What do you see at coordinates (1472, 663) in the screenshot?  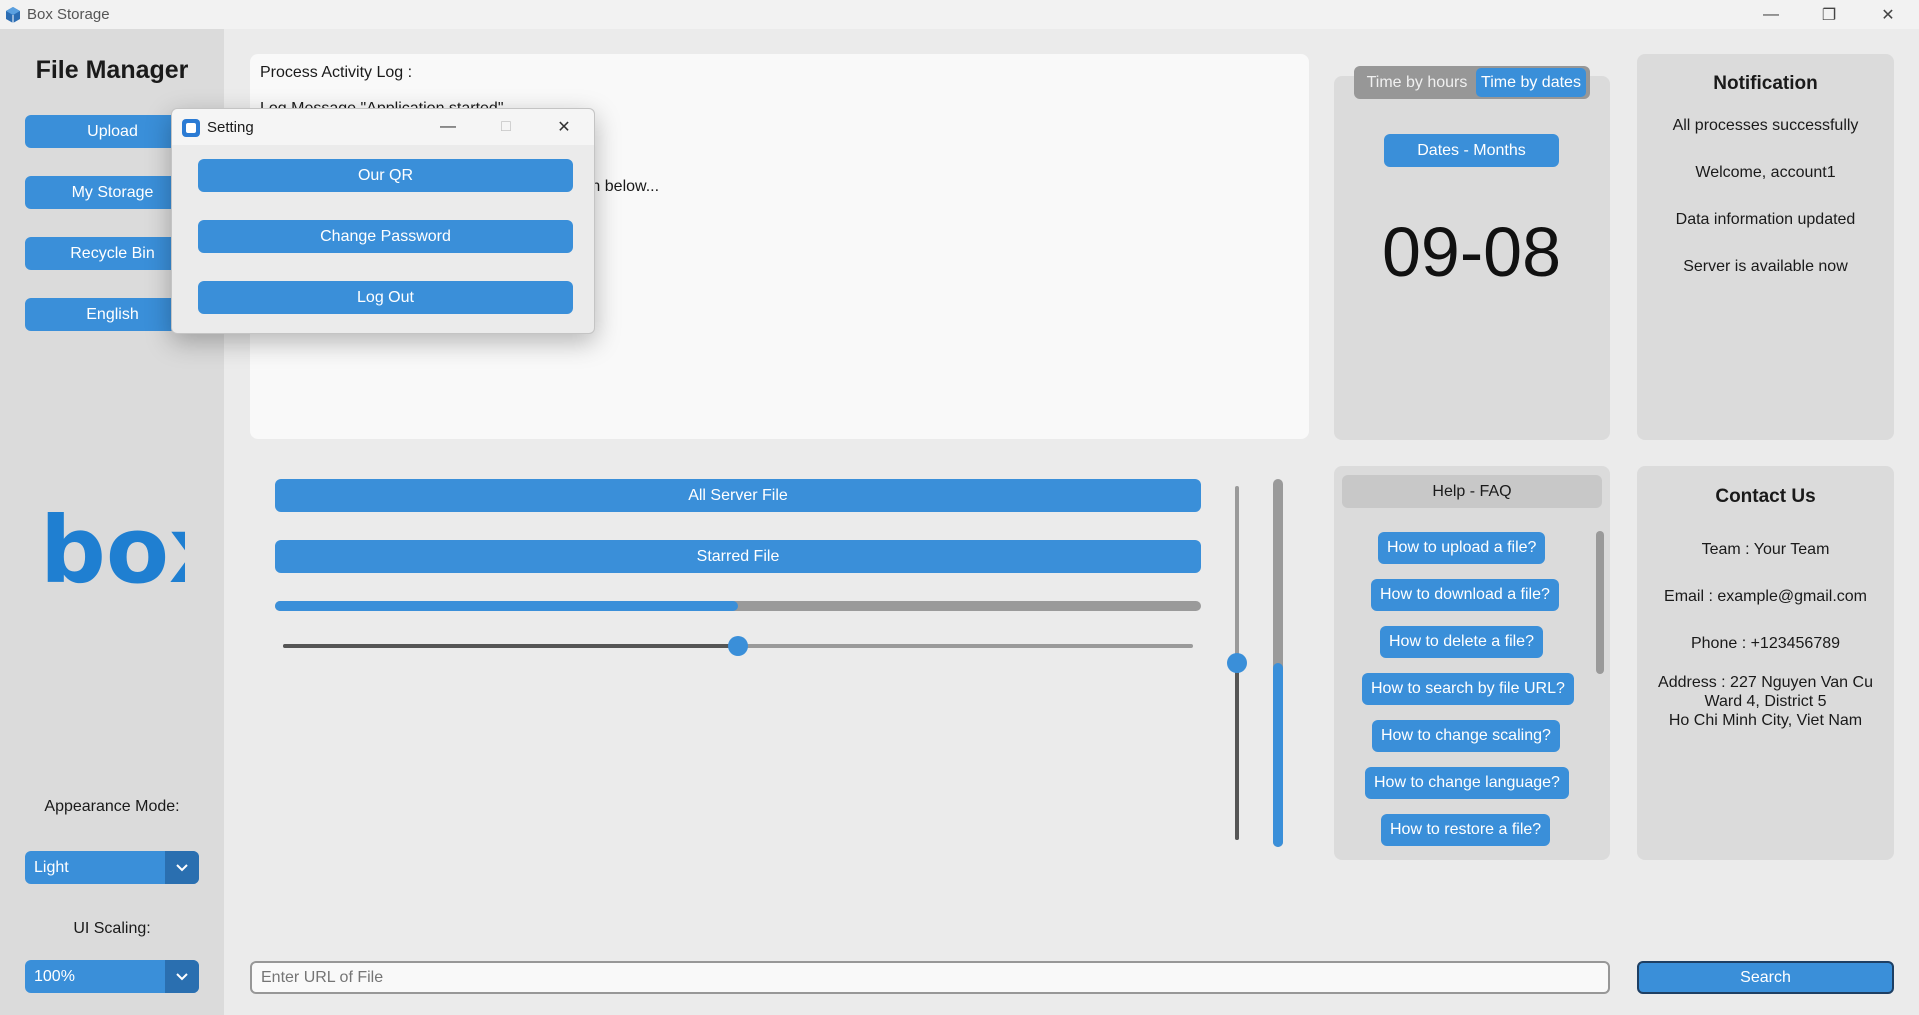 I see `faq-panel` at bounding box center [1472, 663].